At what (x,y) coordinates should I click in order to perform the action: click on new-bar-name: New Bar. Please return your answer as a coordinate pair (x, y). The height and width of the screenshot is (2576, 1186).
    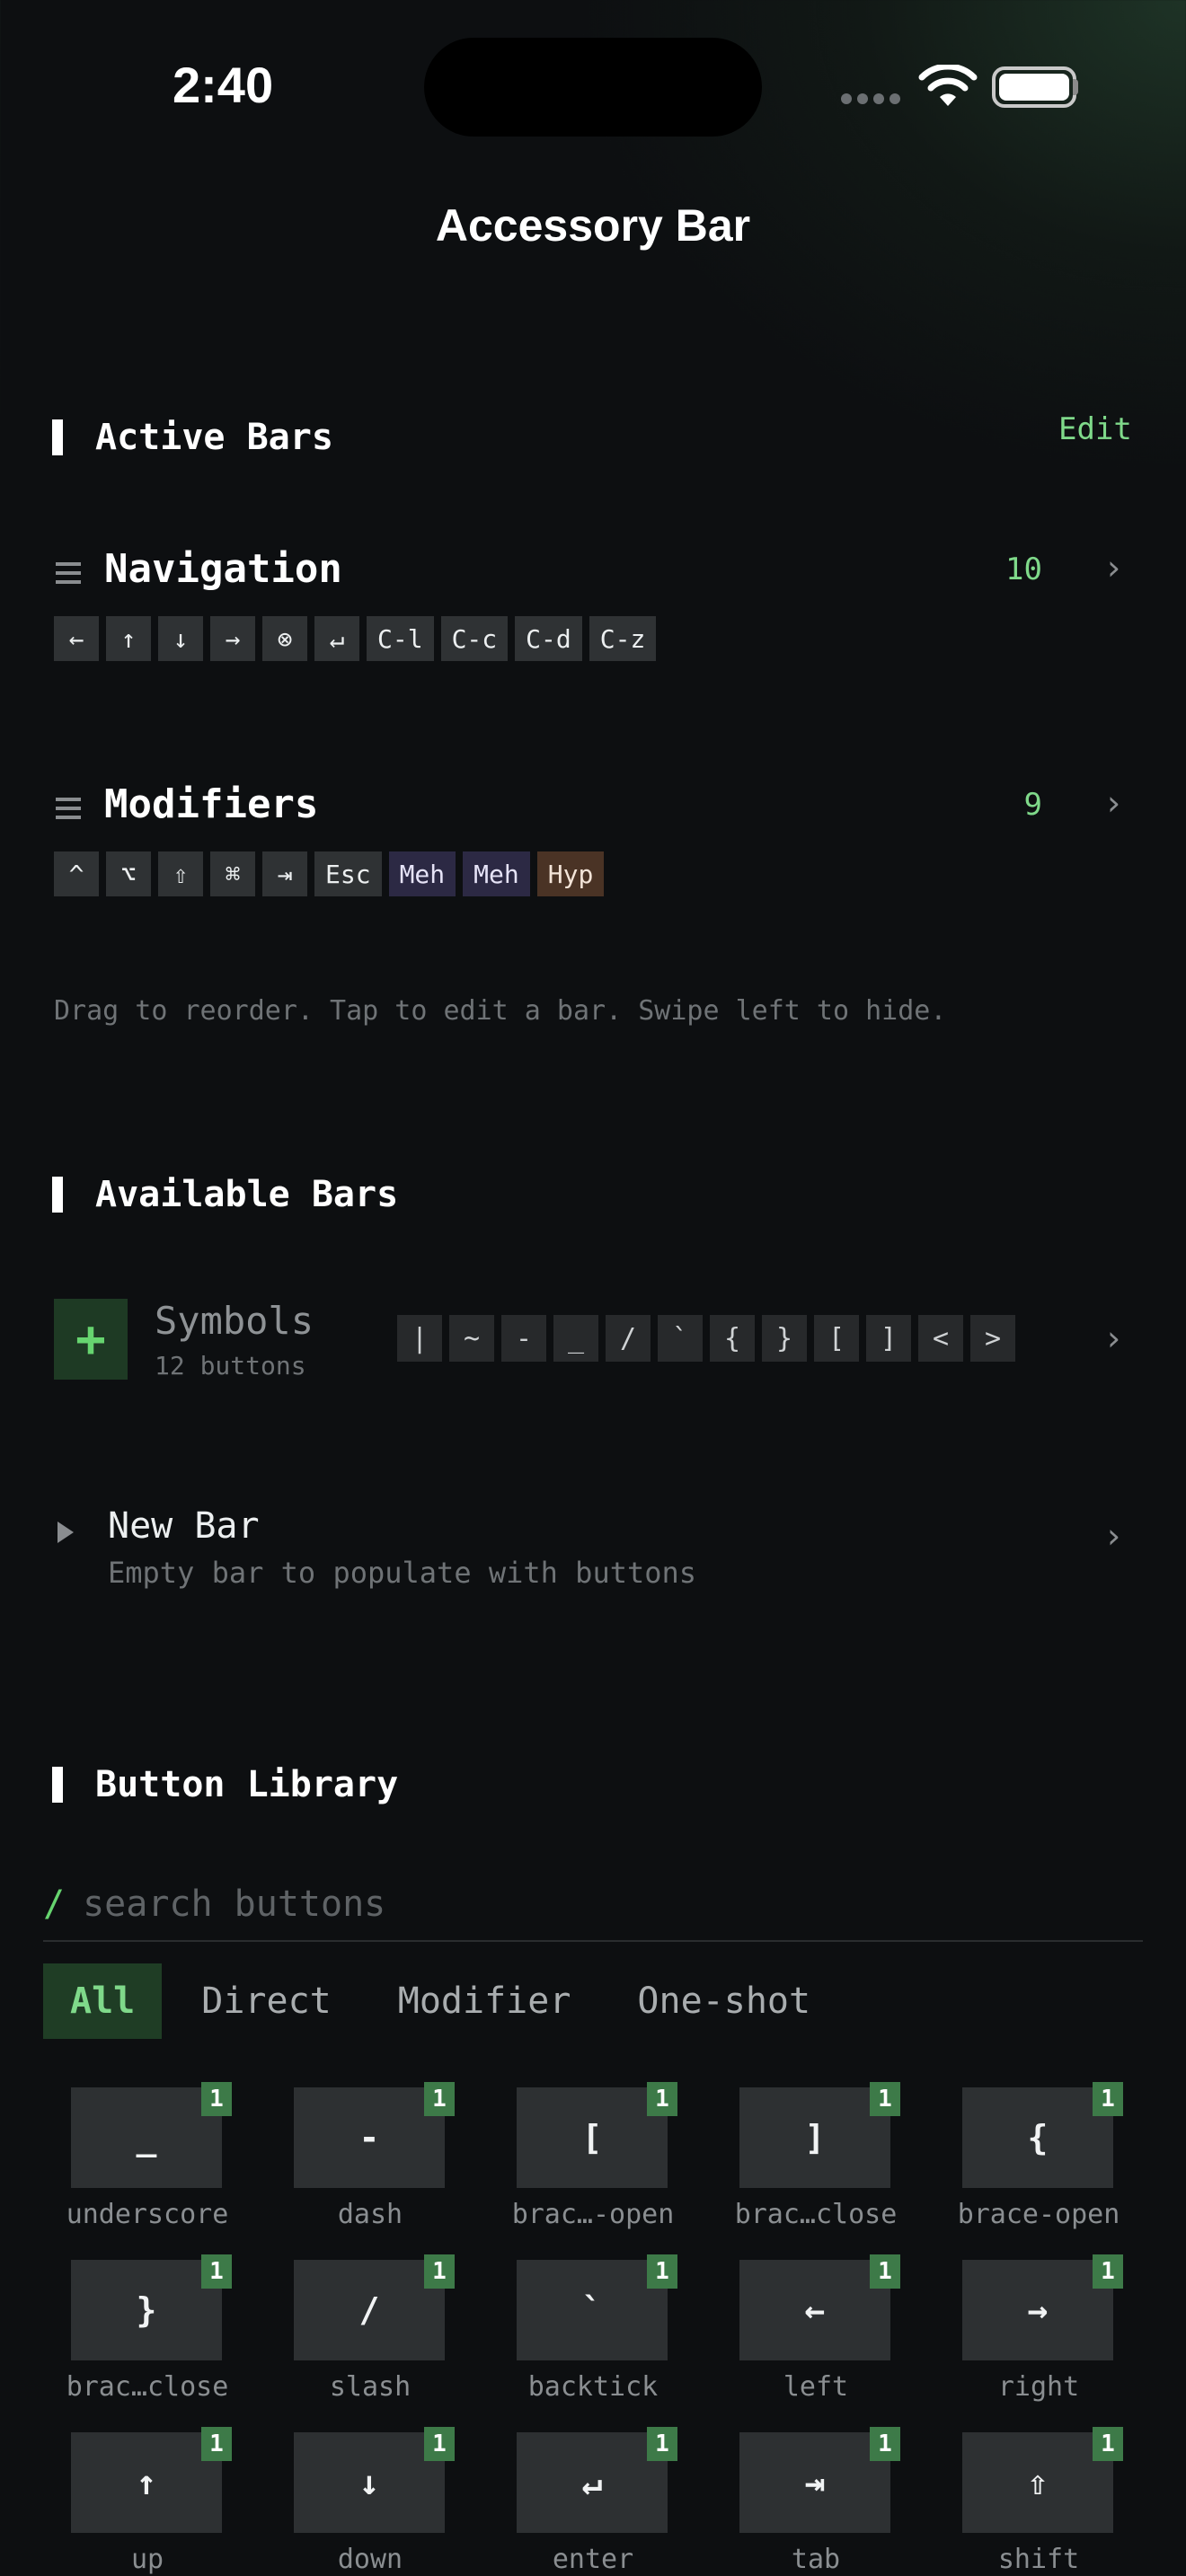
    Looking at the image, I should click on (184, 1526).